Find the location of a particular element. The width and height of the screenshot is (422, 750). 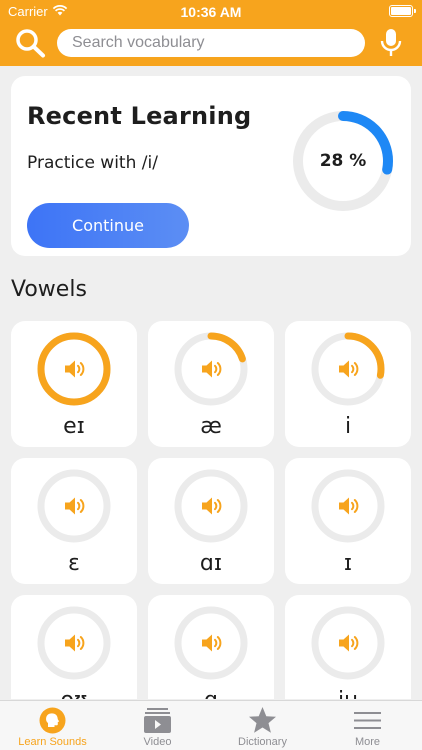

app-header: Carrier 10:36 AM is located at coordinates (211, 33).